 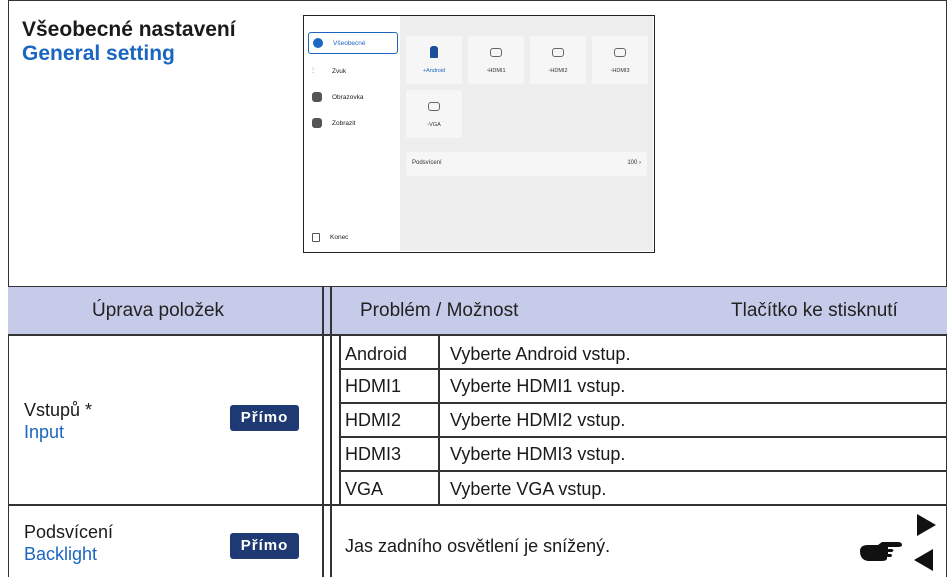 What do you see at coordinates (344, 123) in the screenshot?
I see `sidebar-item-label: Zobrazit` at bounding box center [344, 123].